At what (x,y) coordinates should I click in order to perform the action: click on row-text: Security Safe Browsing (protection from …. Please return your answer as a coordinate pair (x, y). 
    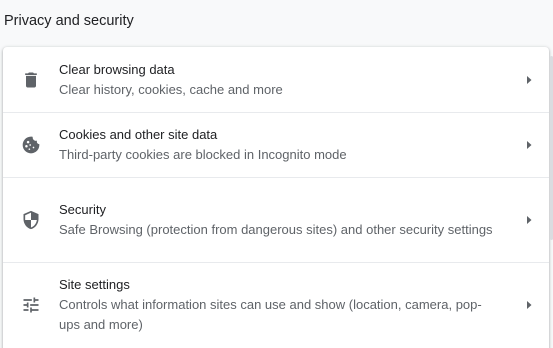
    Looking at the image, I should click on (284, 220).